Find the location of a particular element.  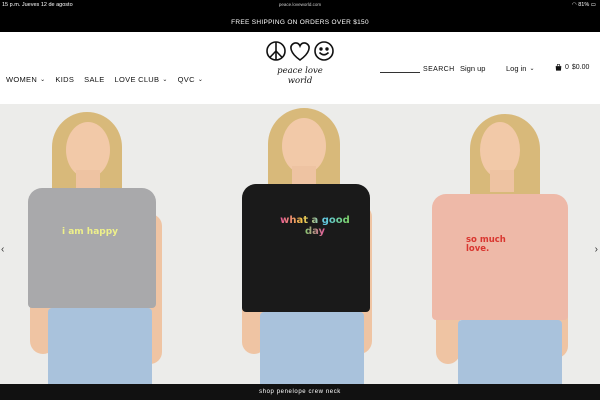

logo-text: peace love world is located at coordinates (300, 76).